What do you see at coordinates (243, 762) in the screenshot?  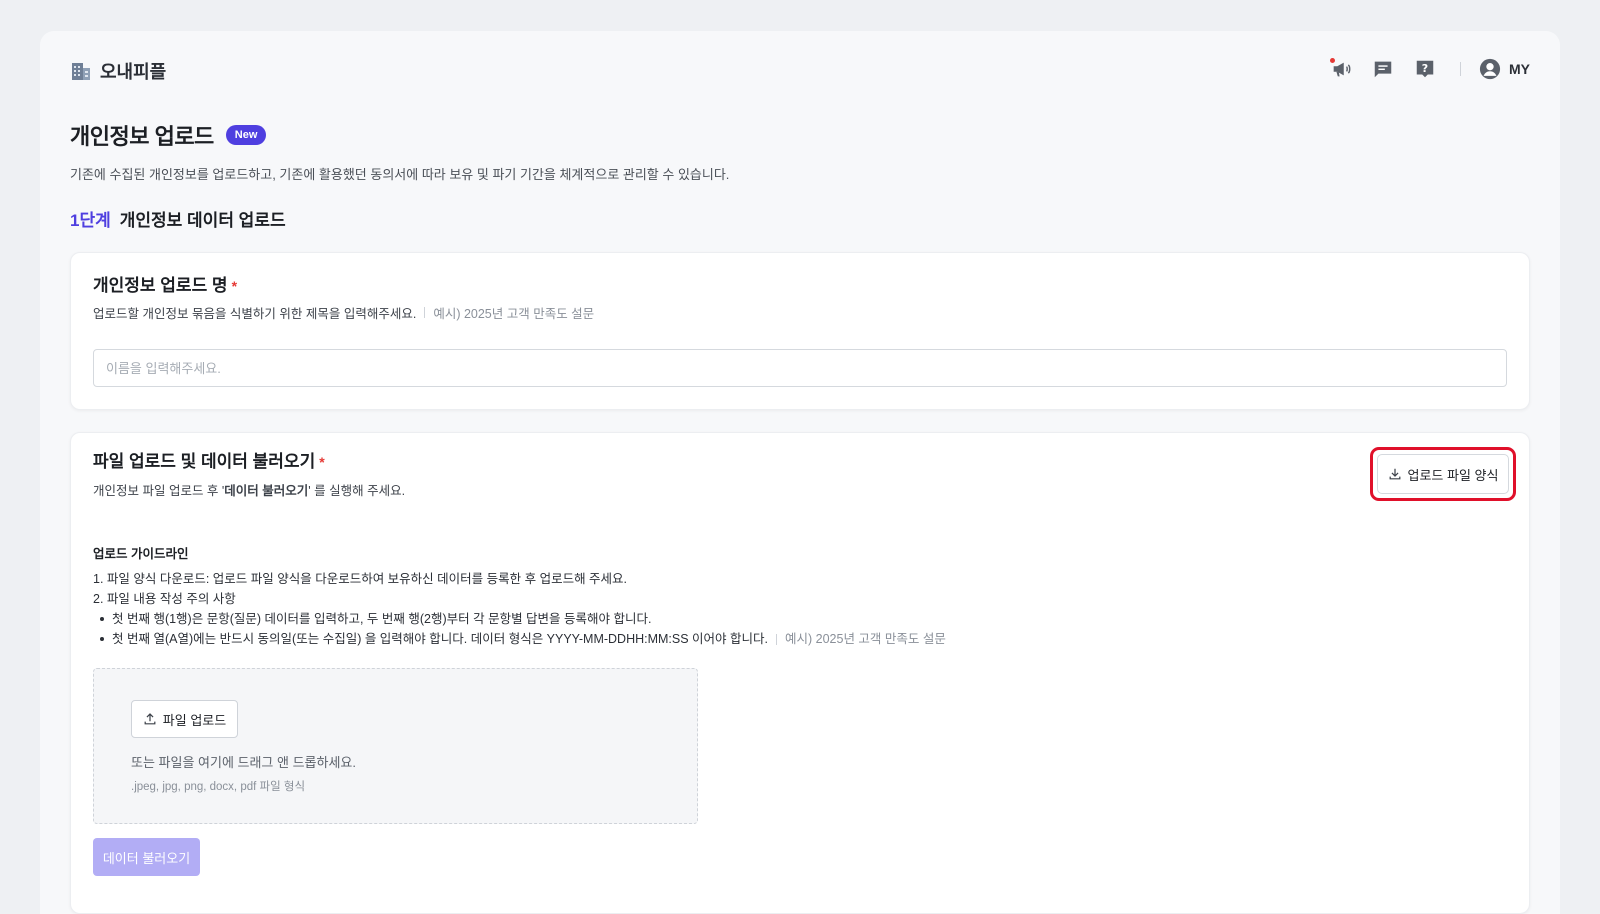 I see `dropzone-hint: 또는 파일을 여기에 드래그 앤 드롭하세요.` at bounding box center [243, 762].